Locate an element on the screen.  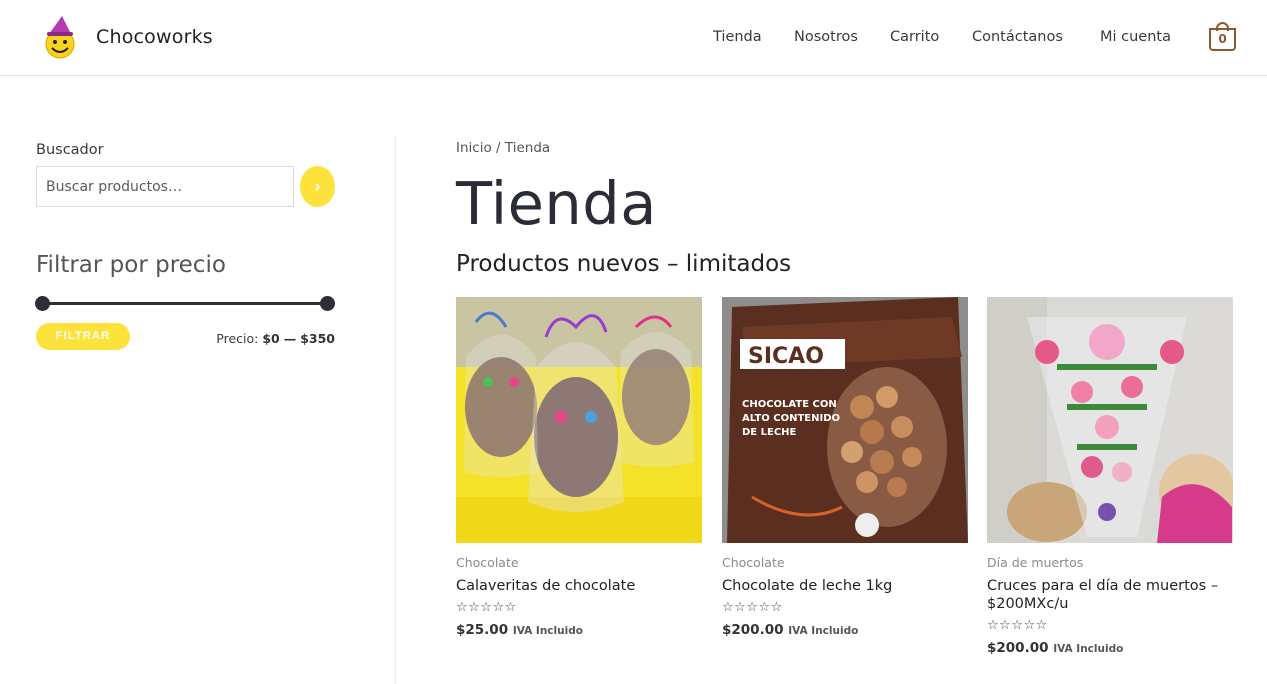
nav-mi-cuenta: Mi cuenta is located at coordinates (1135, 37).